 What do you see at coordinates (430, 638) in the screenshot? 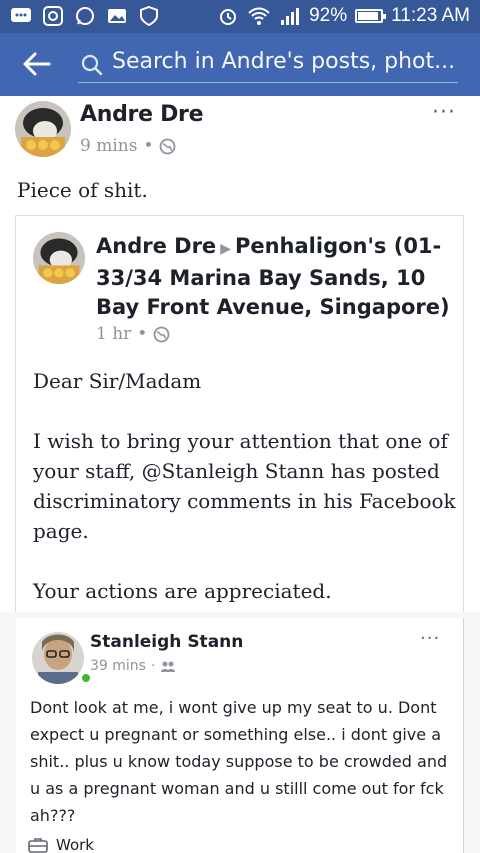
I see `screenshot-options-icon: ···` at bounding box center [430, 638].